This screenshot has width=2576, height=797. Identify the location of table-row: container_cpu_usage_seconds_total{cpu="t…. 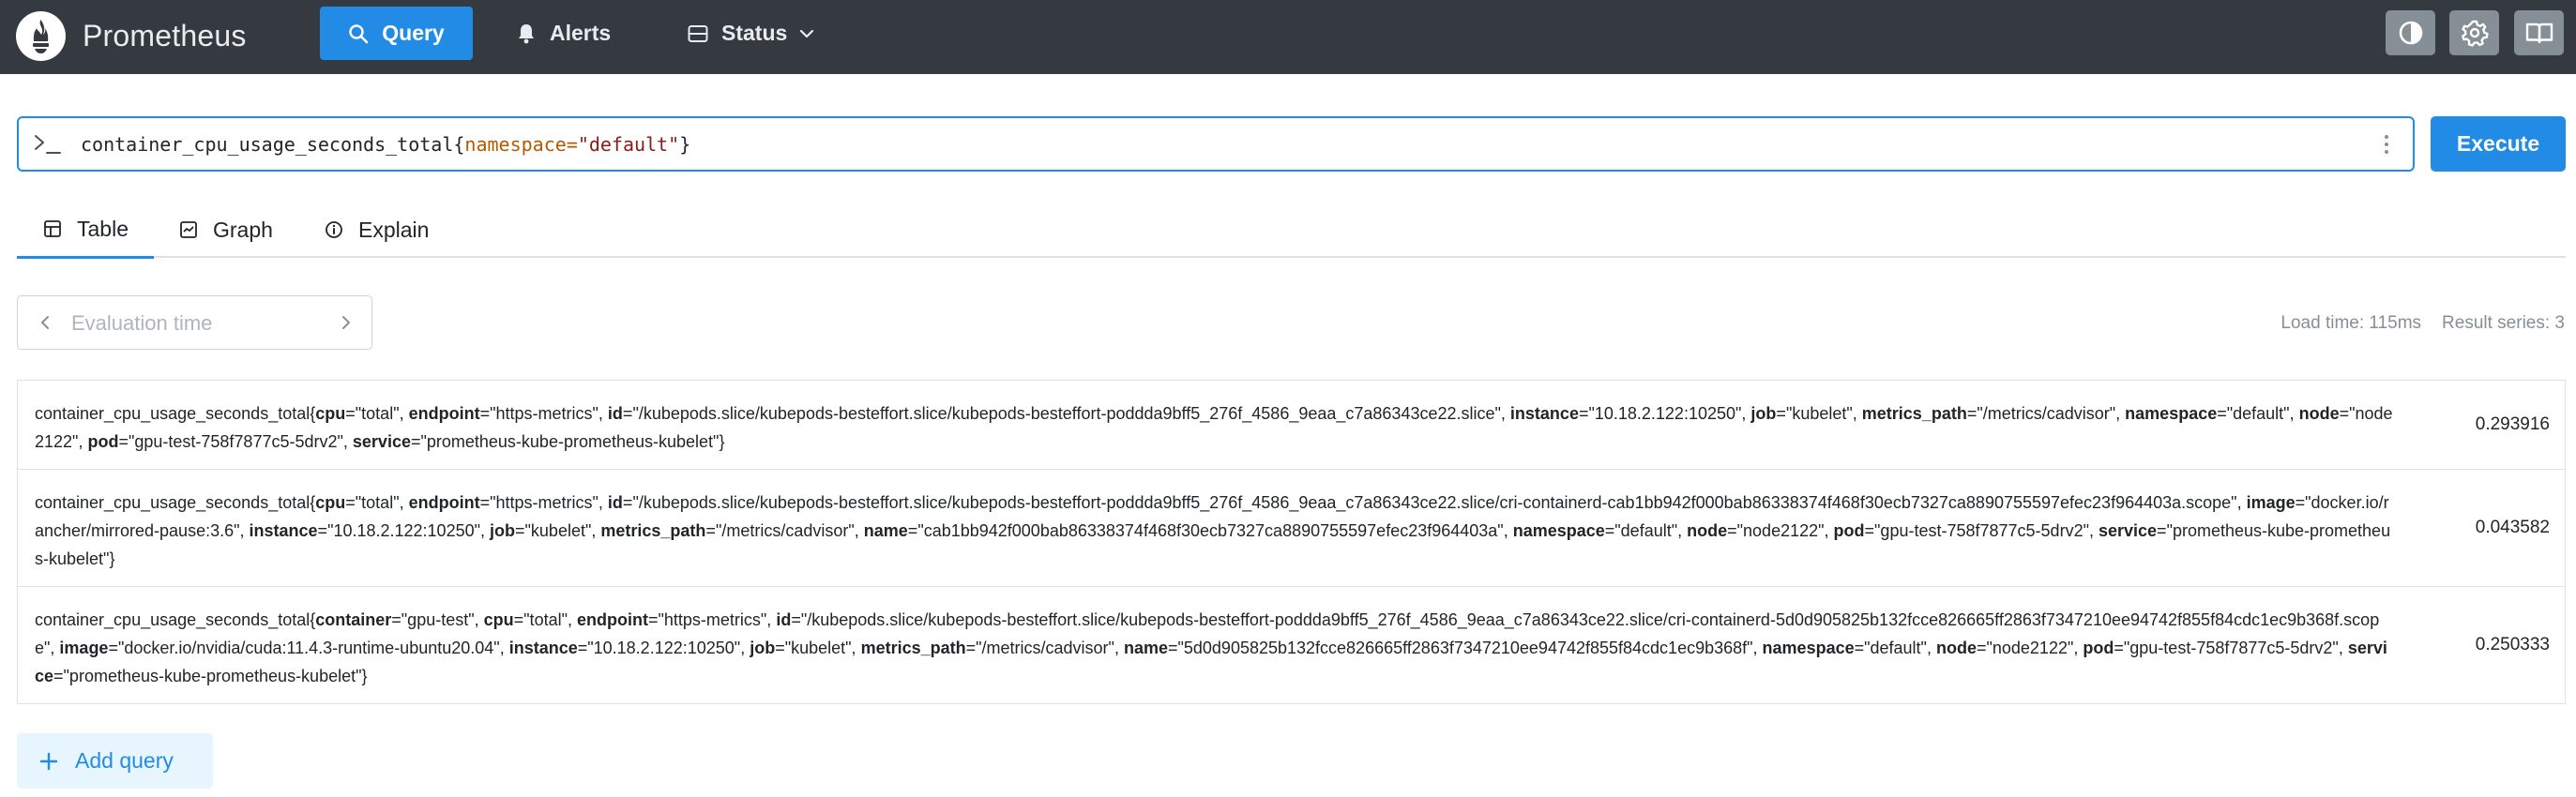
(1292, 527).